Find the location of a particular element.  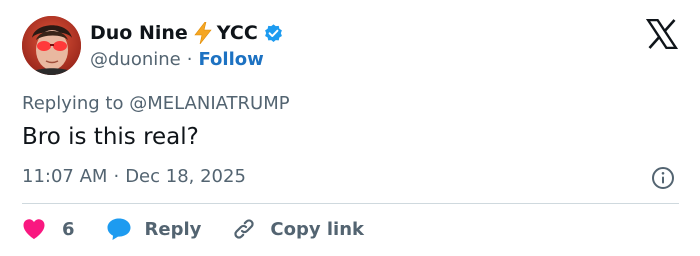

handle-row: @duonine · Follow is located at coordinates (177, 59).